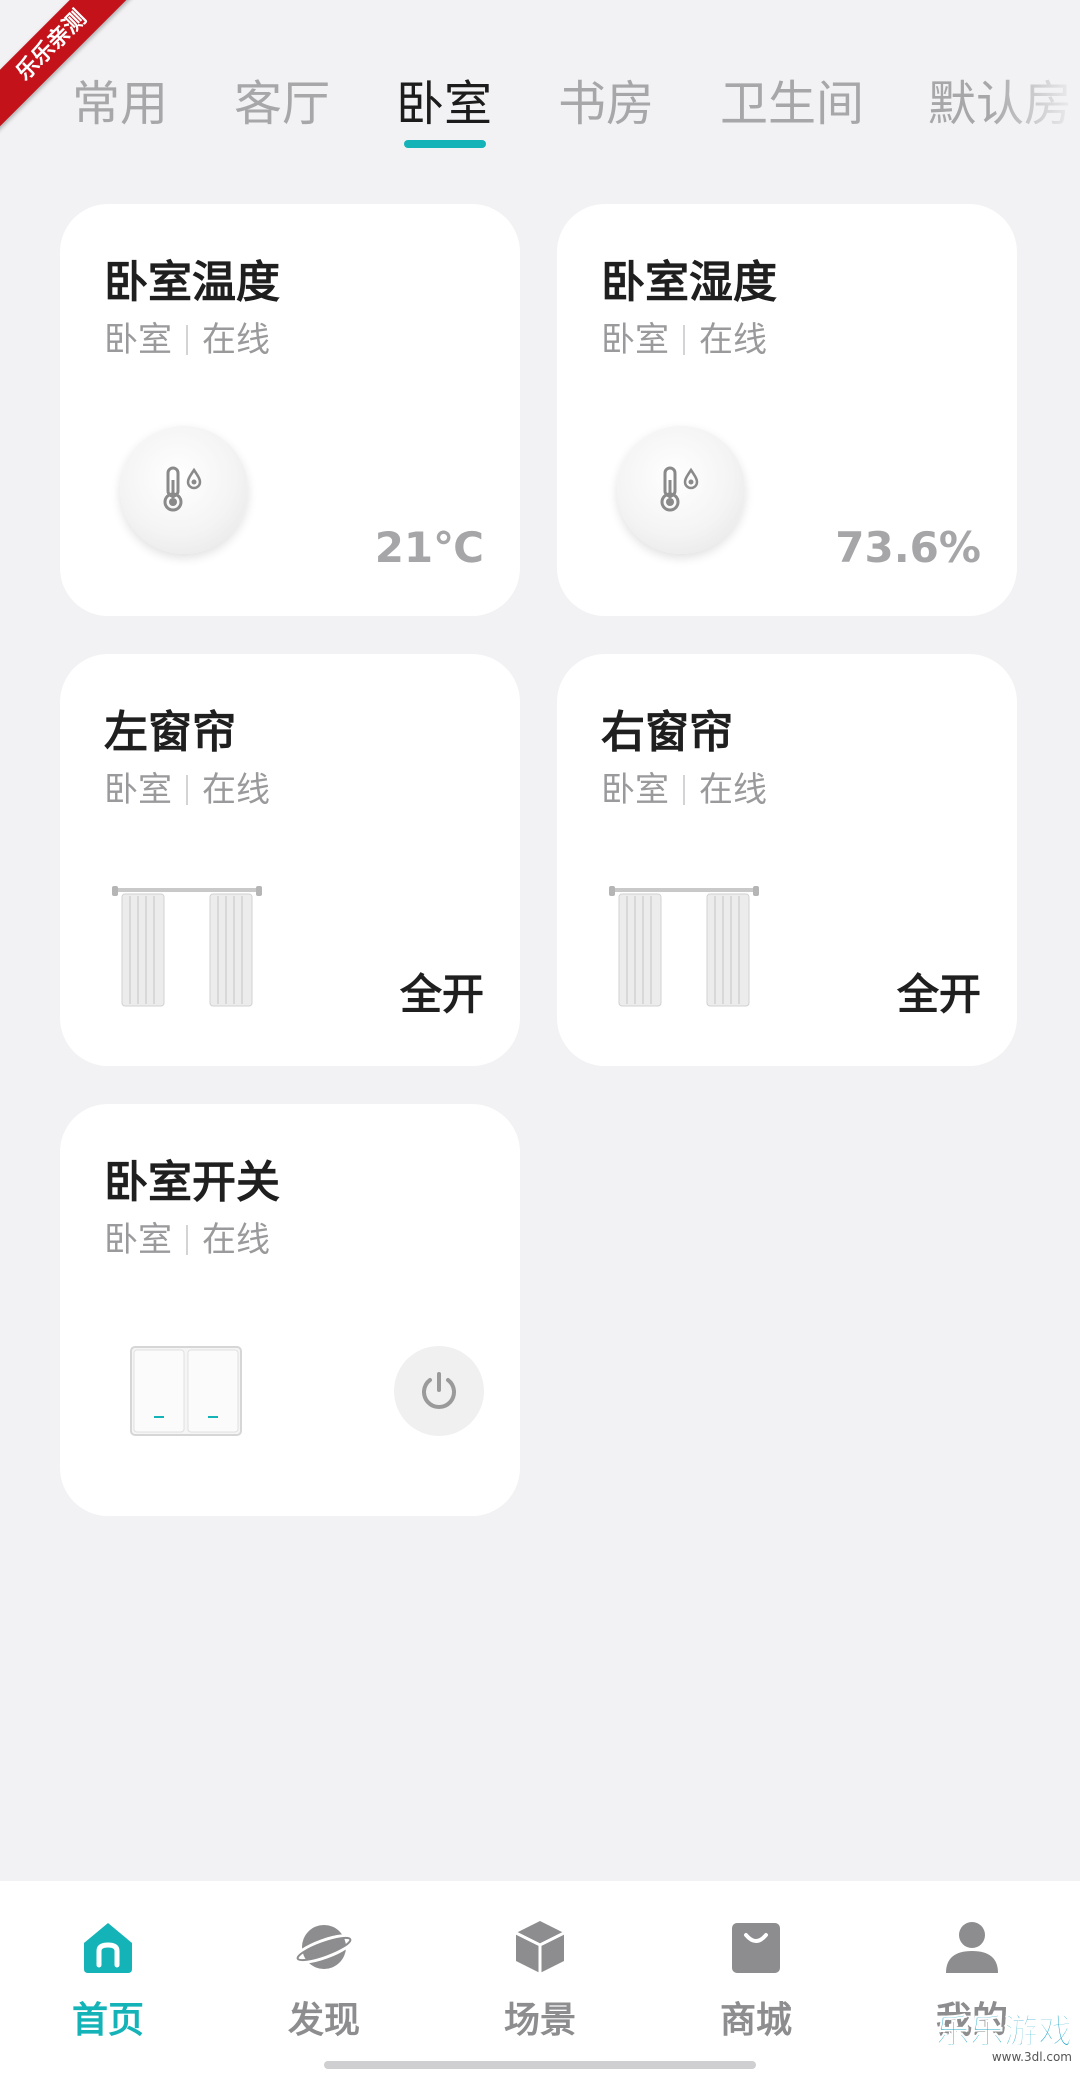 The width and height of the screenshot is (1080, 2081). I want to click on nav-home: 首页, so click(108, 1980).